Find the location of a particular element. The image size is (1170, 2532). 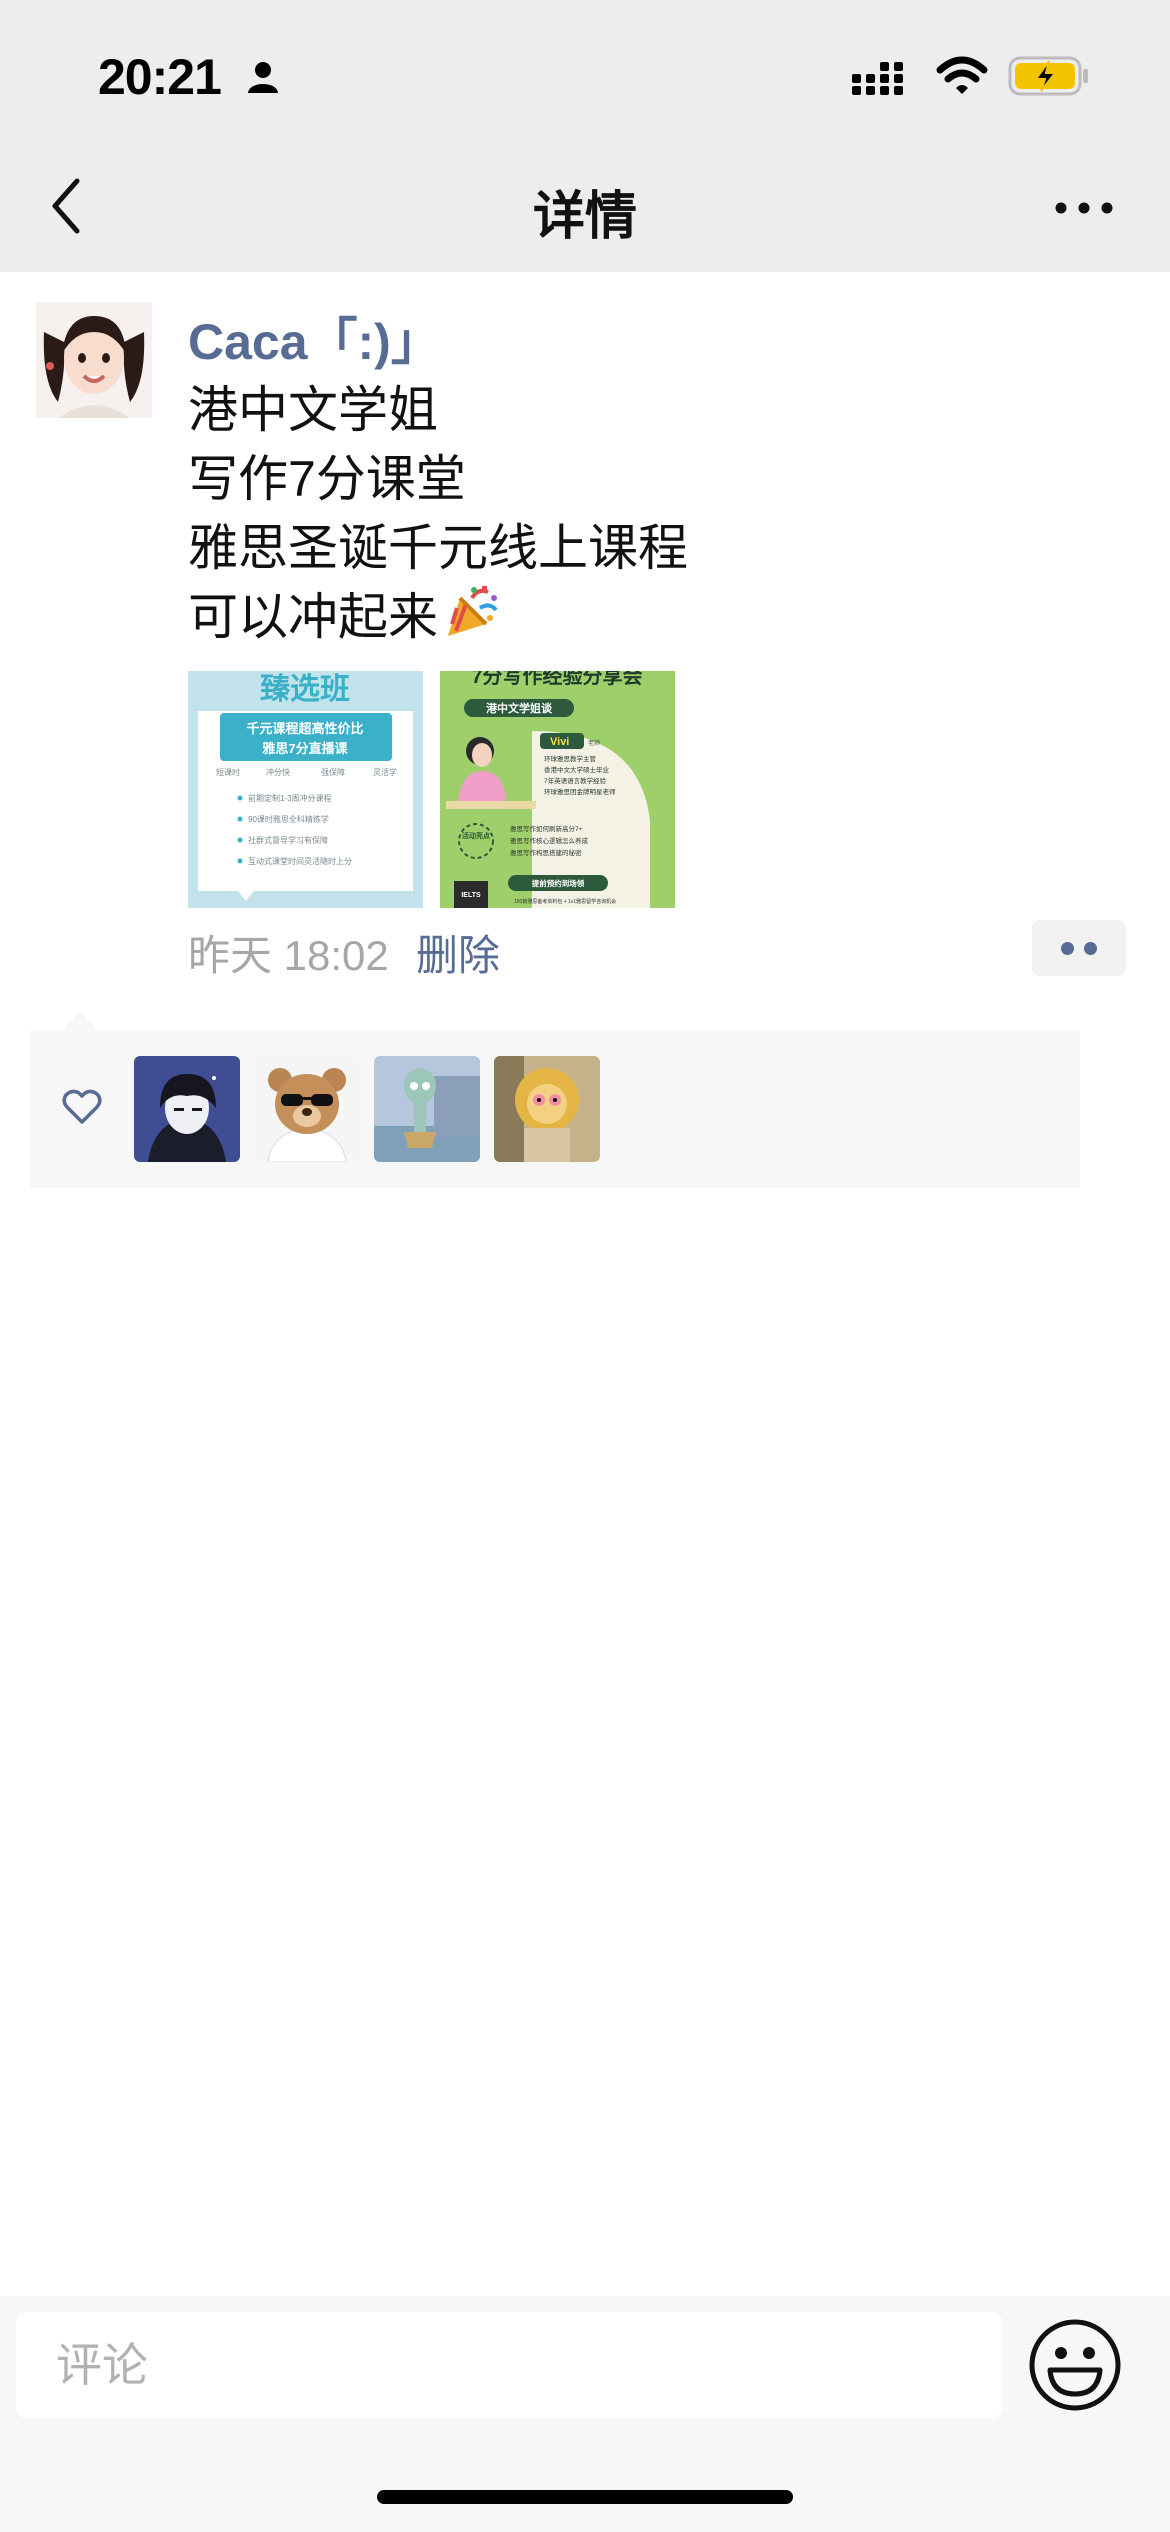

post-line: 港中文学姐 is located at coordinates (313, 410).